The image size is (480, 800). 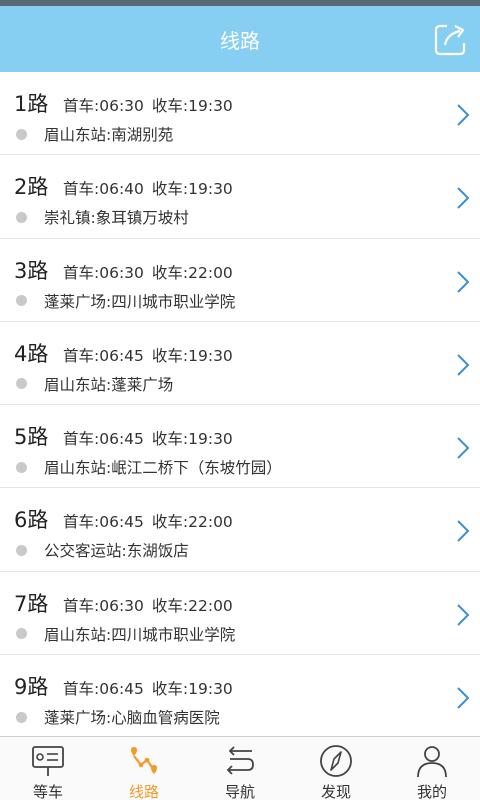 I want to click on route-terminals: 蓬莱广场:心脑血管病医院, so click(x=132, y=718).